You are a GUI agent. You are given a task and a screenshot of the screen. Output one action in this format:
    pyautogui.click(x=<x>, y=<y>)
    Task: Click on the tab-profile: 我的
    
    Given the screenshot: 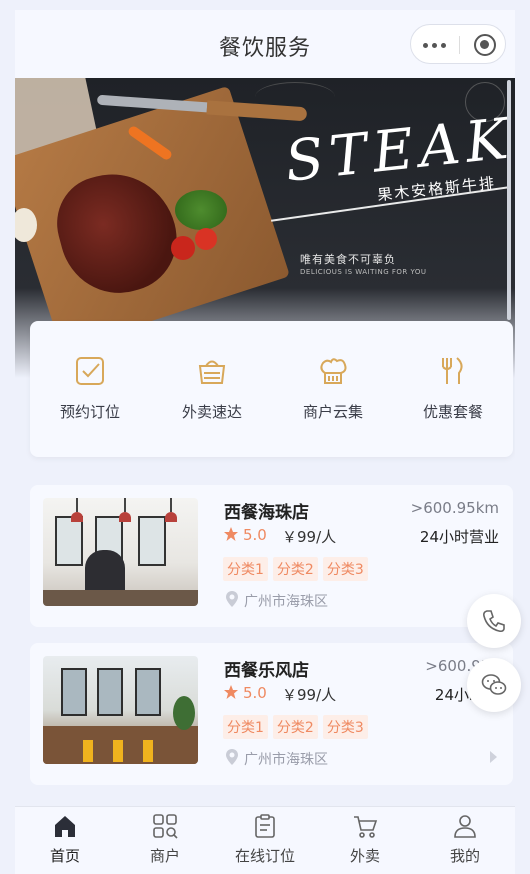 What is the action you would take?
    pyautogui.click(x=465, y=839)
    